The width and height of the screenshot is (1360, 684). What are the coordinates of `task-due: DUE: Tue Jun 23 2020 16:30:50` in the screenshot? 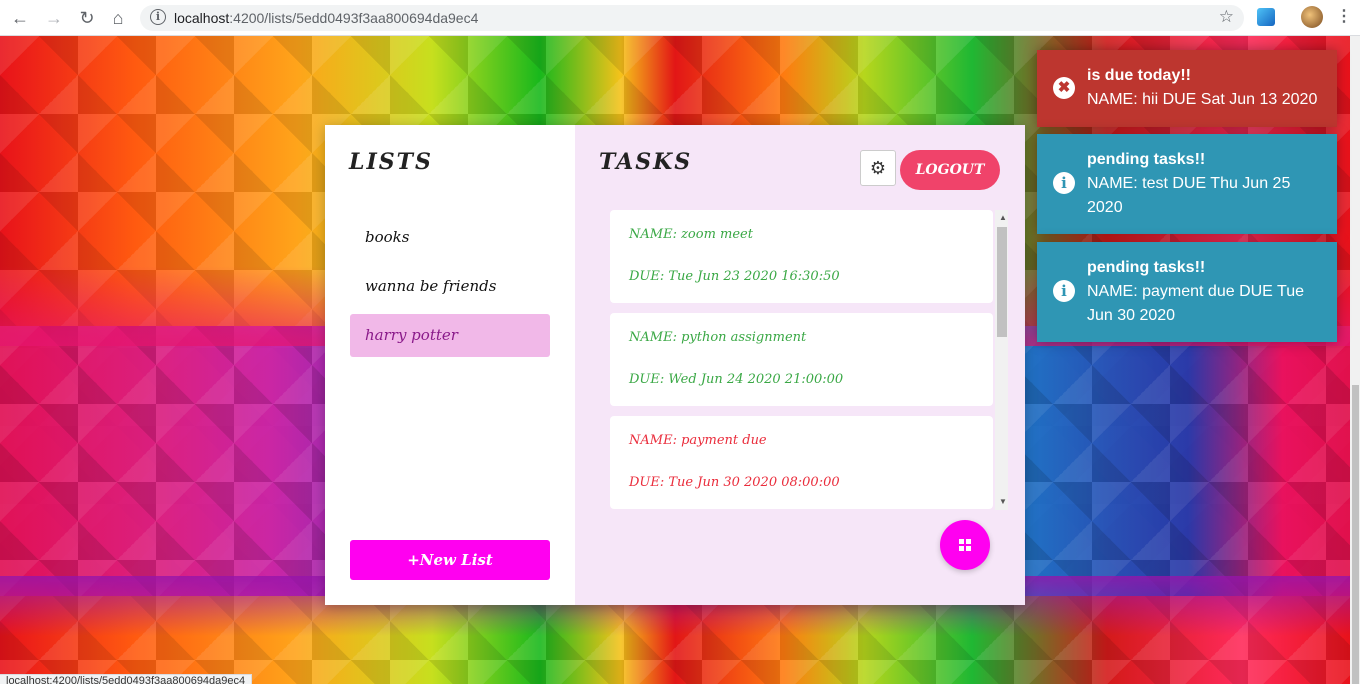 It's located at (734, 276).